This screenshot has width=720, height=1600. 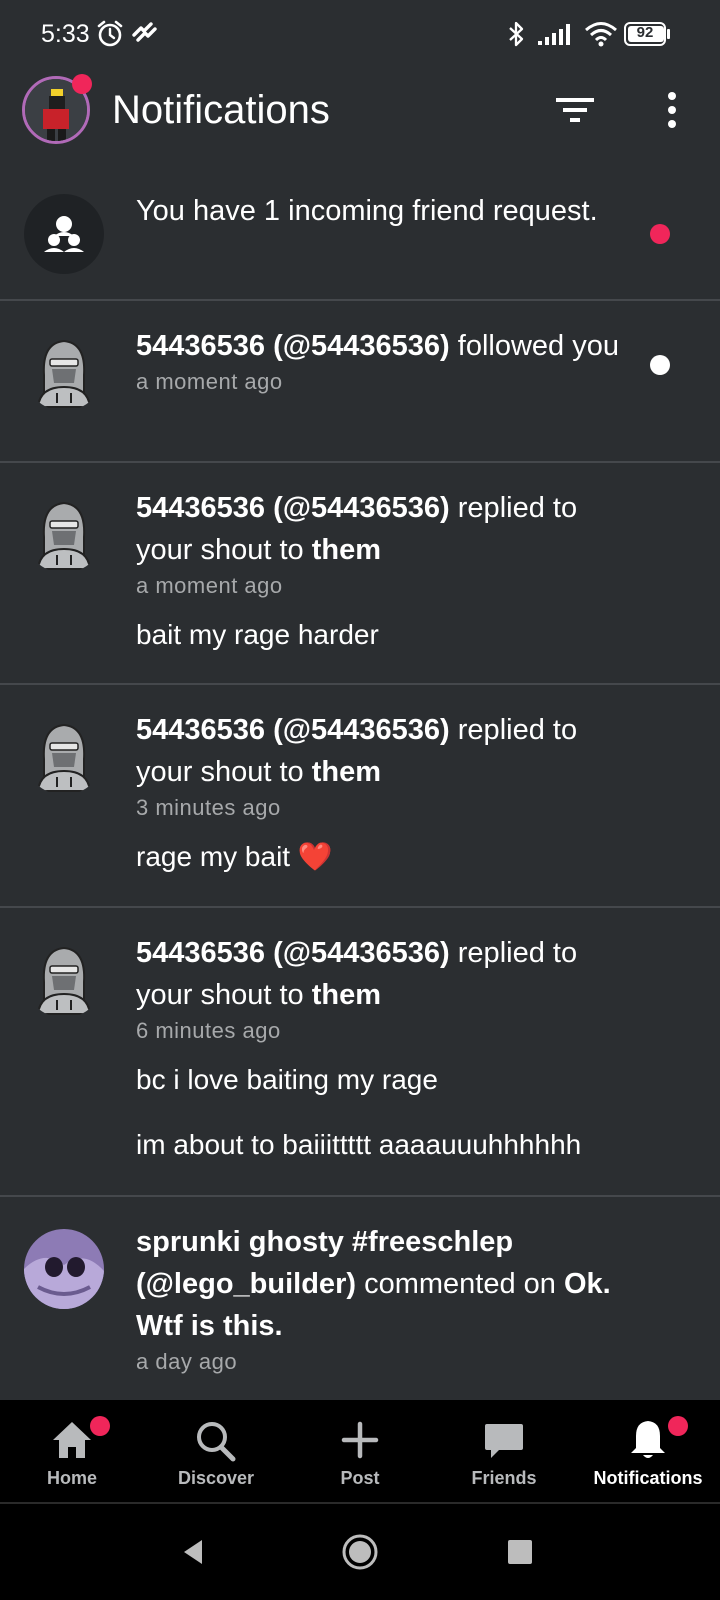 I want to click on chat-bubble-icon, so click(x=504, y=1441).